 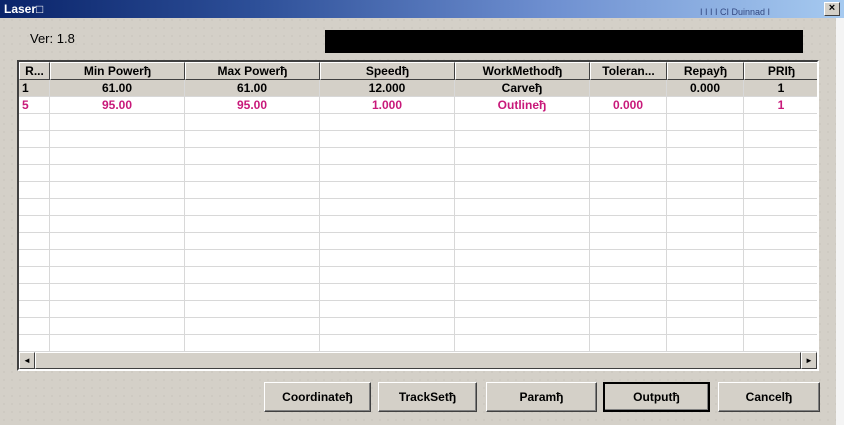 I want to click on table-row: 1 61.00 61.00 12.000 Carveђ 0.000 1, so click(x=418, y=88).